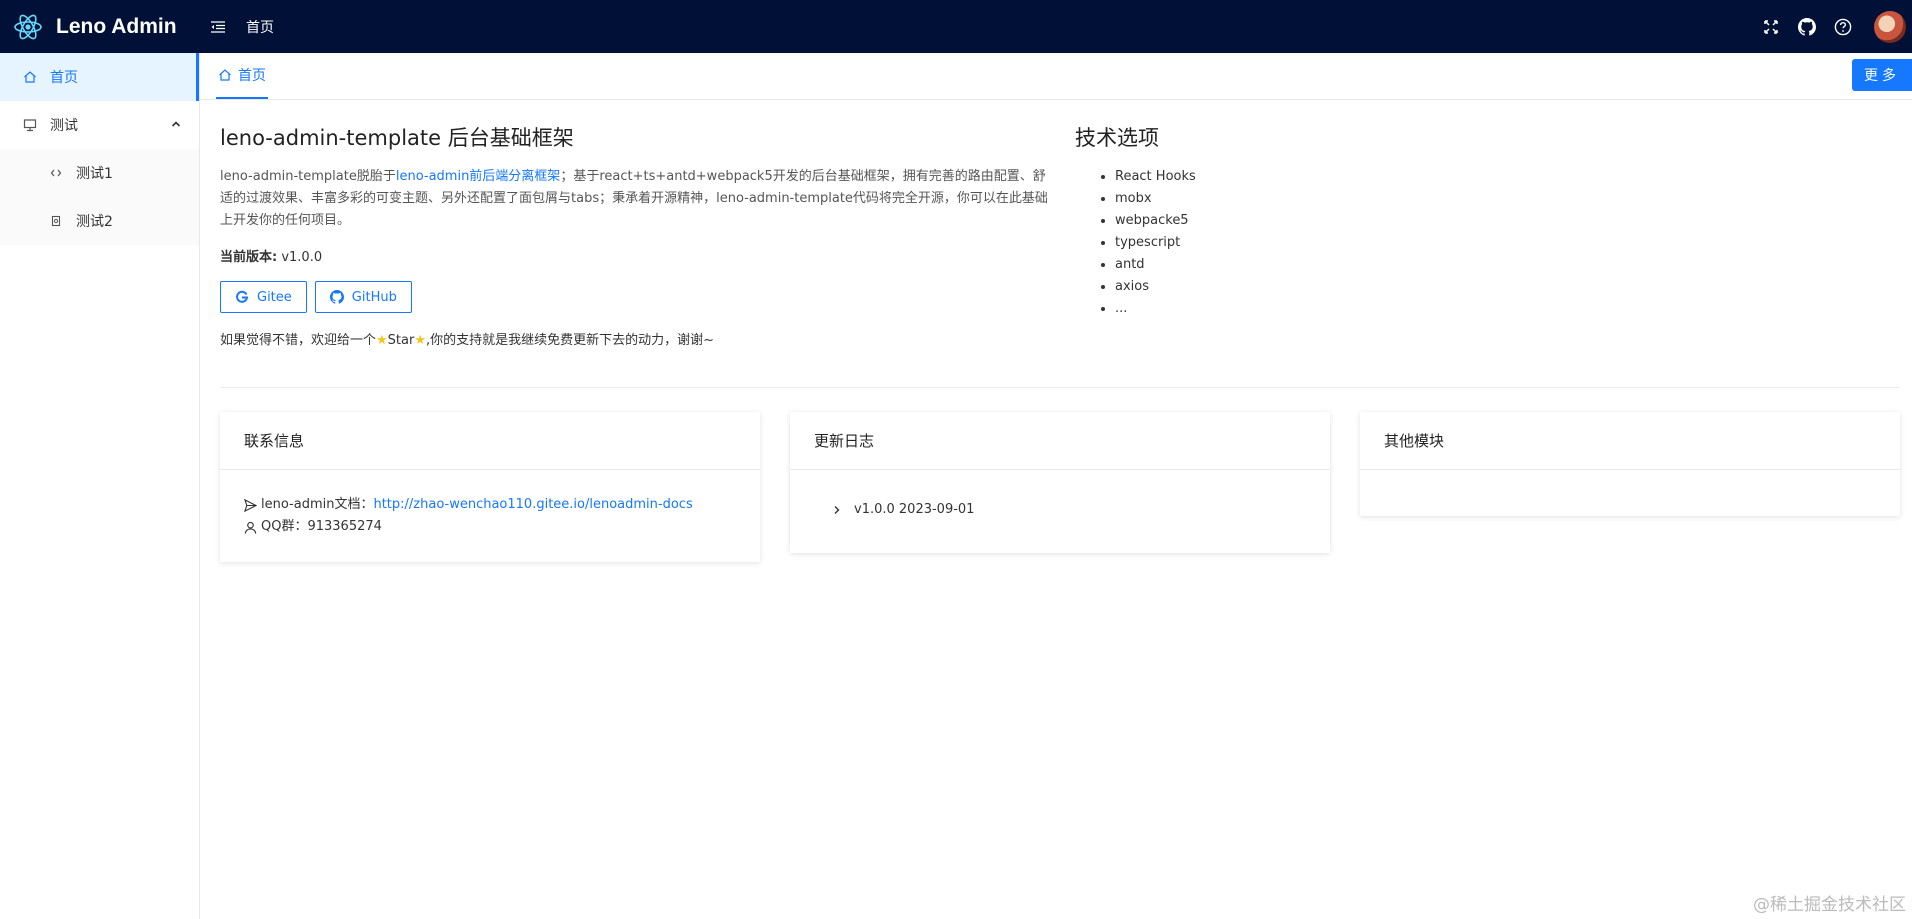  Describe the element at coordinates (99, 77) in the screenshot. I see `sidebar-item-home: 首页` at that location.